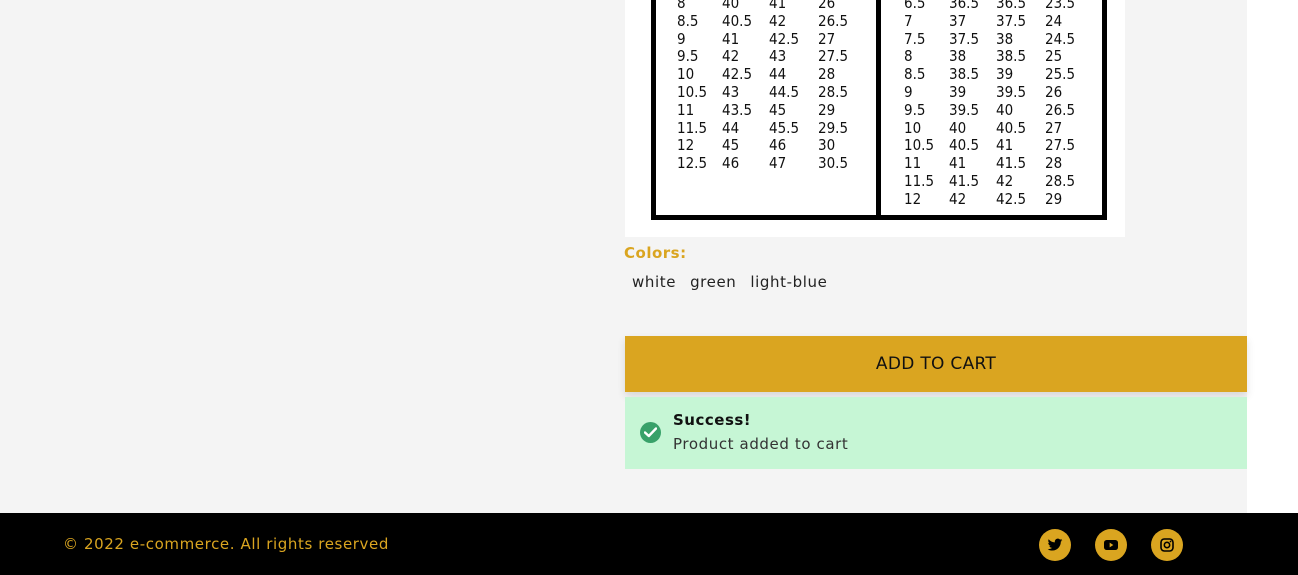 This screenshot has height=575, width=1298. Describe the element at coordinates (778, 74) in the screenshot. I see `size-chart-cell: 44` at that location.